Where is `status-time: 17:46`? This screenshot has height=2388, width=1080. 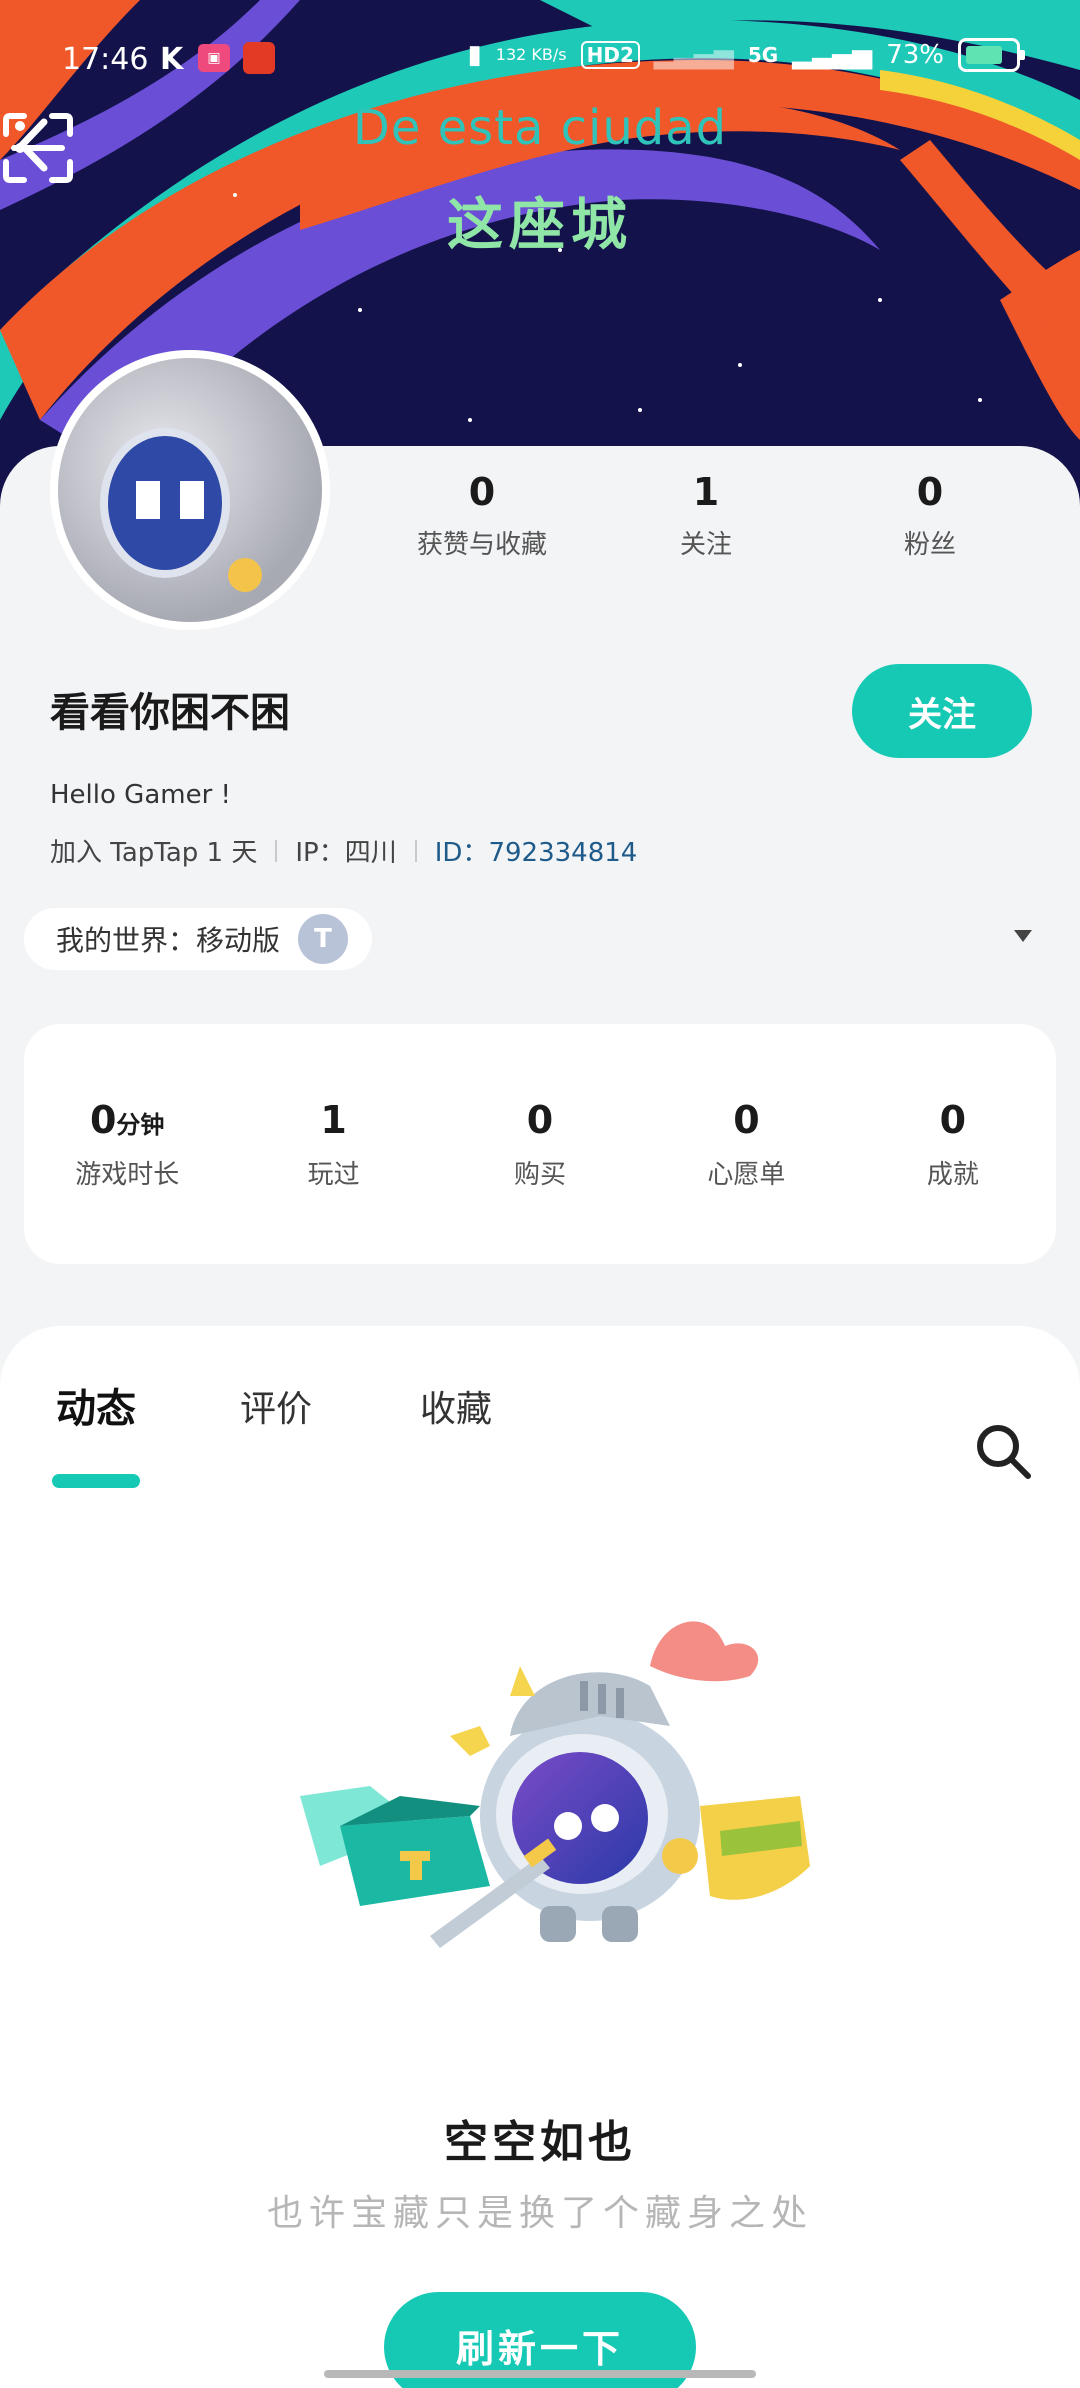 status-time: 17:46 is located at coordinates (105, 59).